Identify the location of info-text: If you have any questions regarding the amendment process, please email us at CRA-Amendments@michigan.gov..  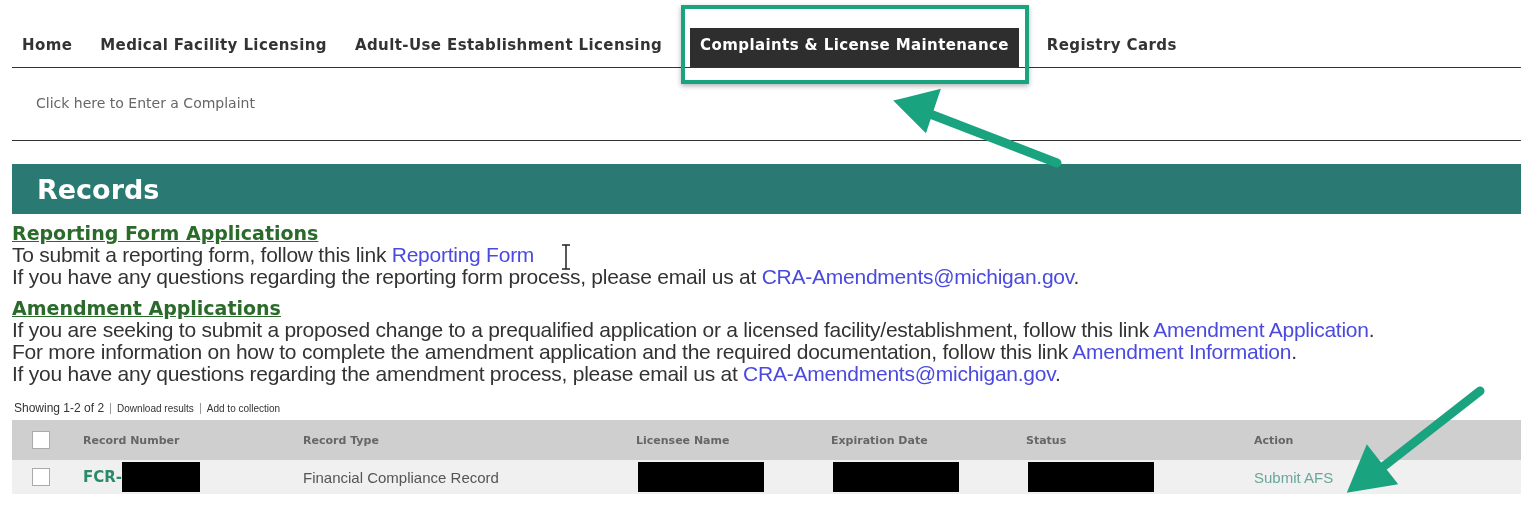
(536, 374).